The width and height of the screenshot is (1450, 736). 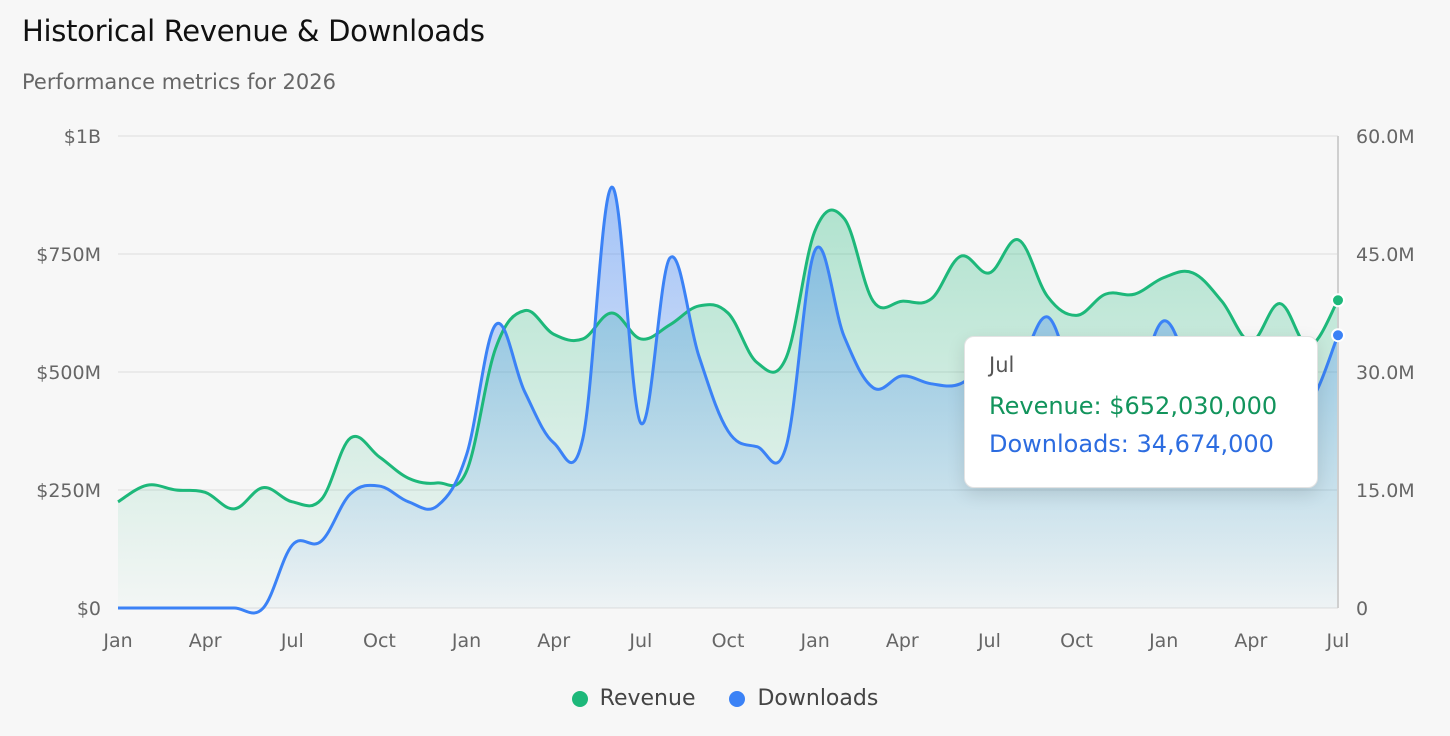 What do you see at coordinates (647, 698) in the screenshot?
I see `legend-label-revenue: Revenue` at bounding box center [647, 698].